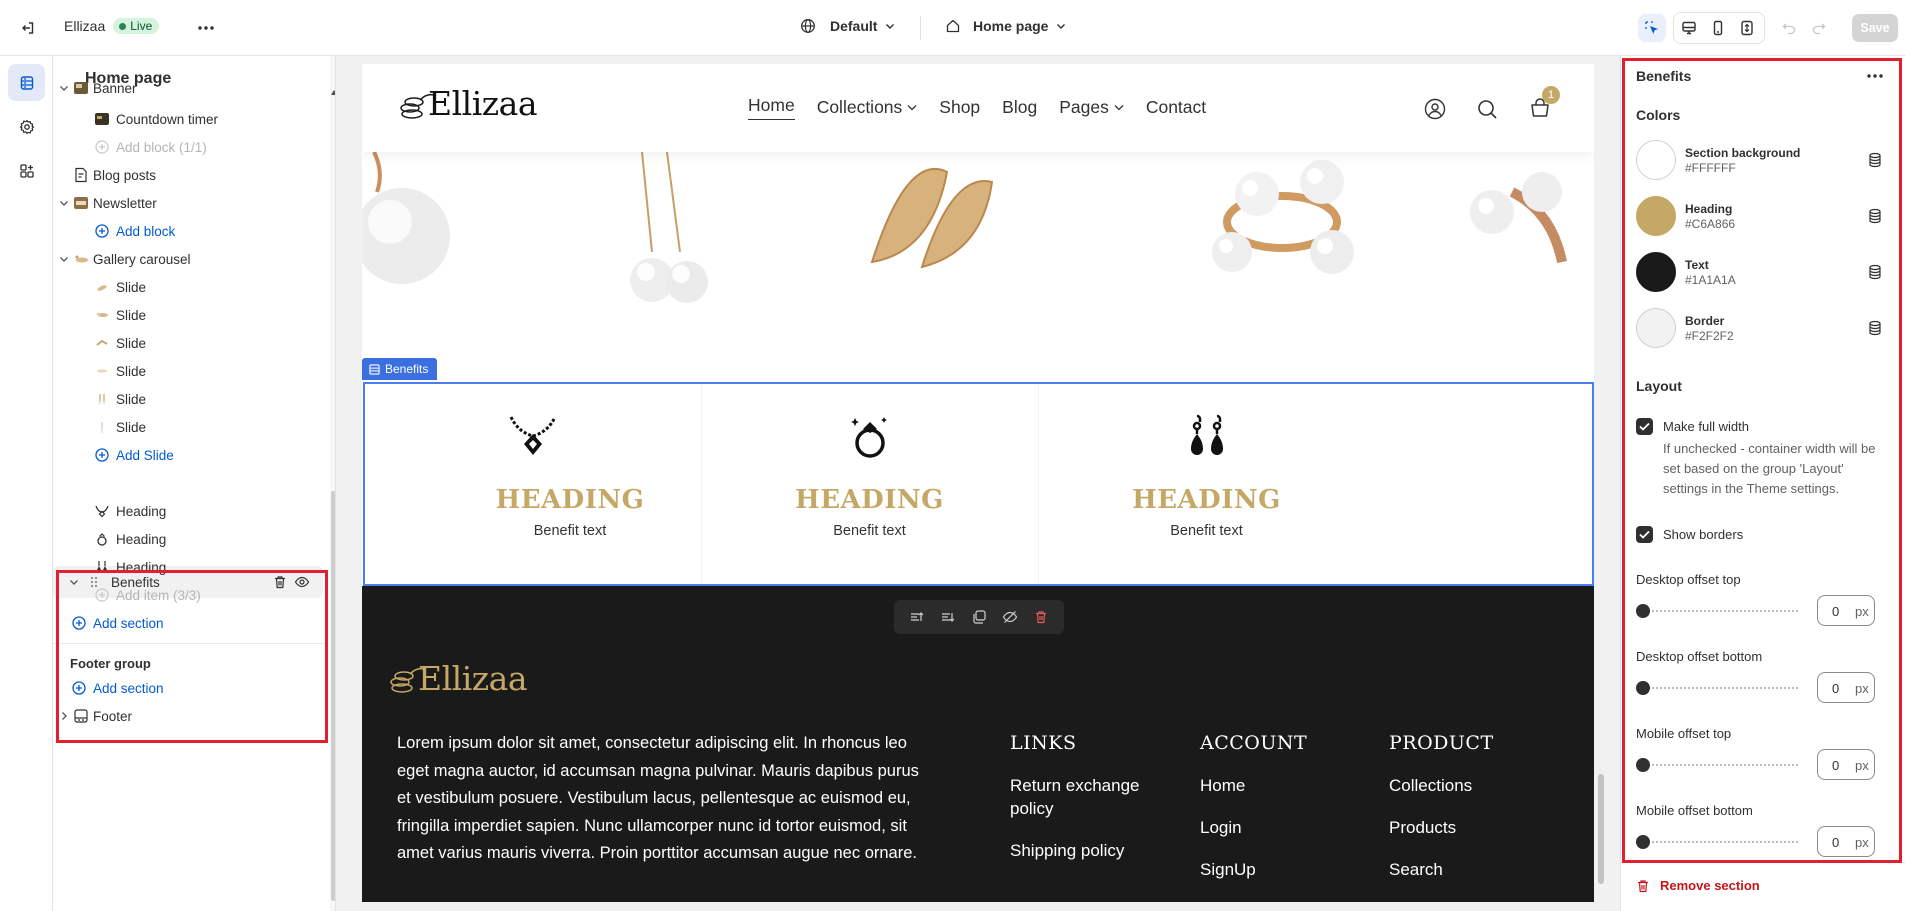 Image resolution: width=1905 pixels, height=911 pixels. What do you see at coordinates (81, 259) in the screenshot?
I see `gallery-thumb-icon` at bounding box center [81, 259].